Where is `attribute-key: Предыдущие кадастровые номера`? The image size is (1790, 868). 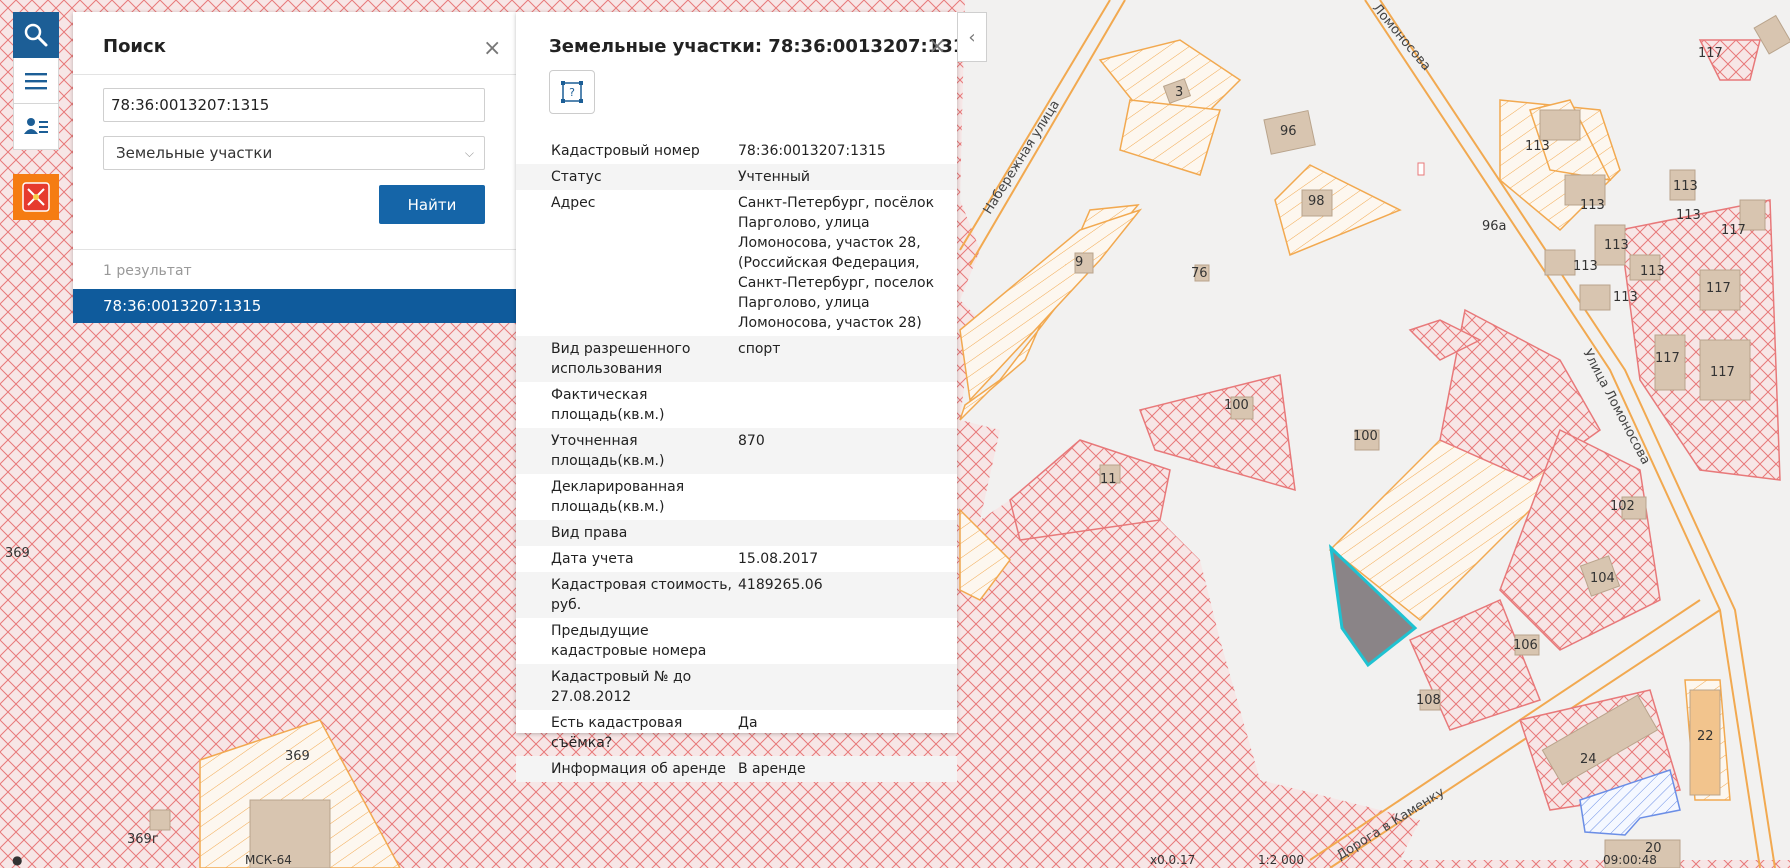
attribute-key: Предыдущие кадастровые номера is located at coordinates (629, 641).